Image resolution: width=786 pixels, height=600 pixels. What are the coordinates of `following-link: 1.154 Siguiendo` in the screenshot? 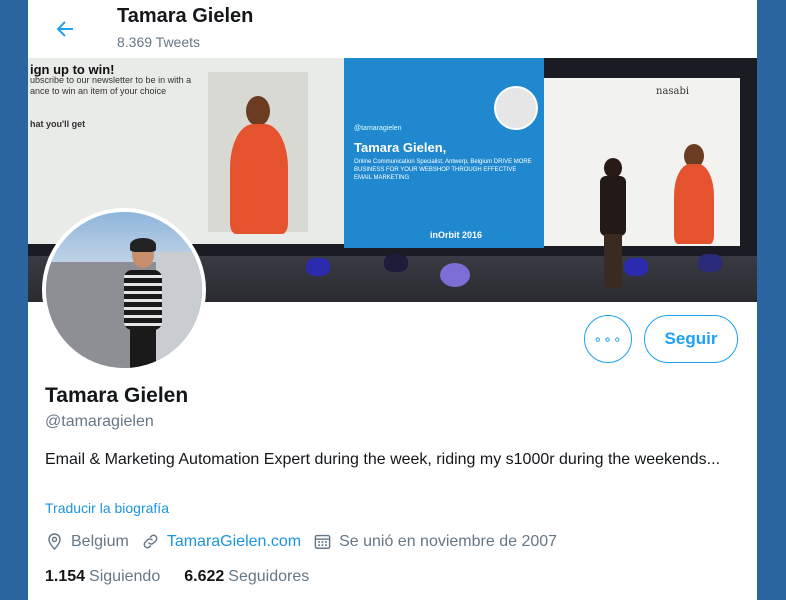 It's located at (102, 577).